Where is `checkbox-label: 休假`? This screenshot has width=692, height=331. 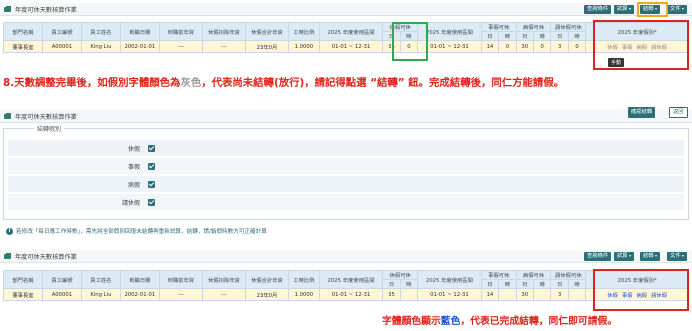 checkbox-label: 休假 is located at coordinates (133, 149).